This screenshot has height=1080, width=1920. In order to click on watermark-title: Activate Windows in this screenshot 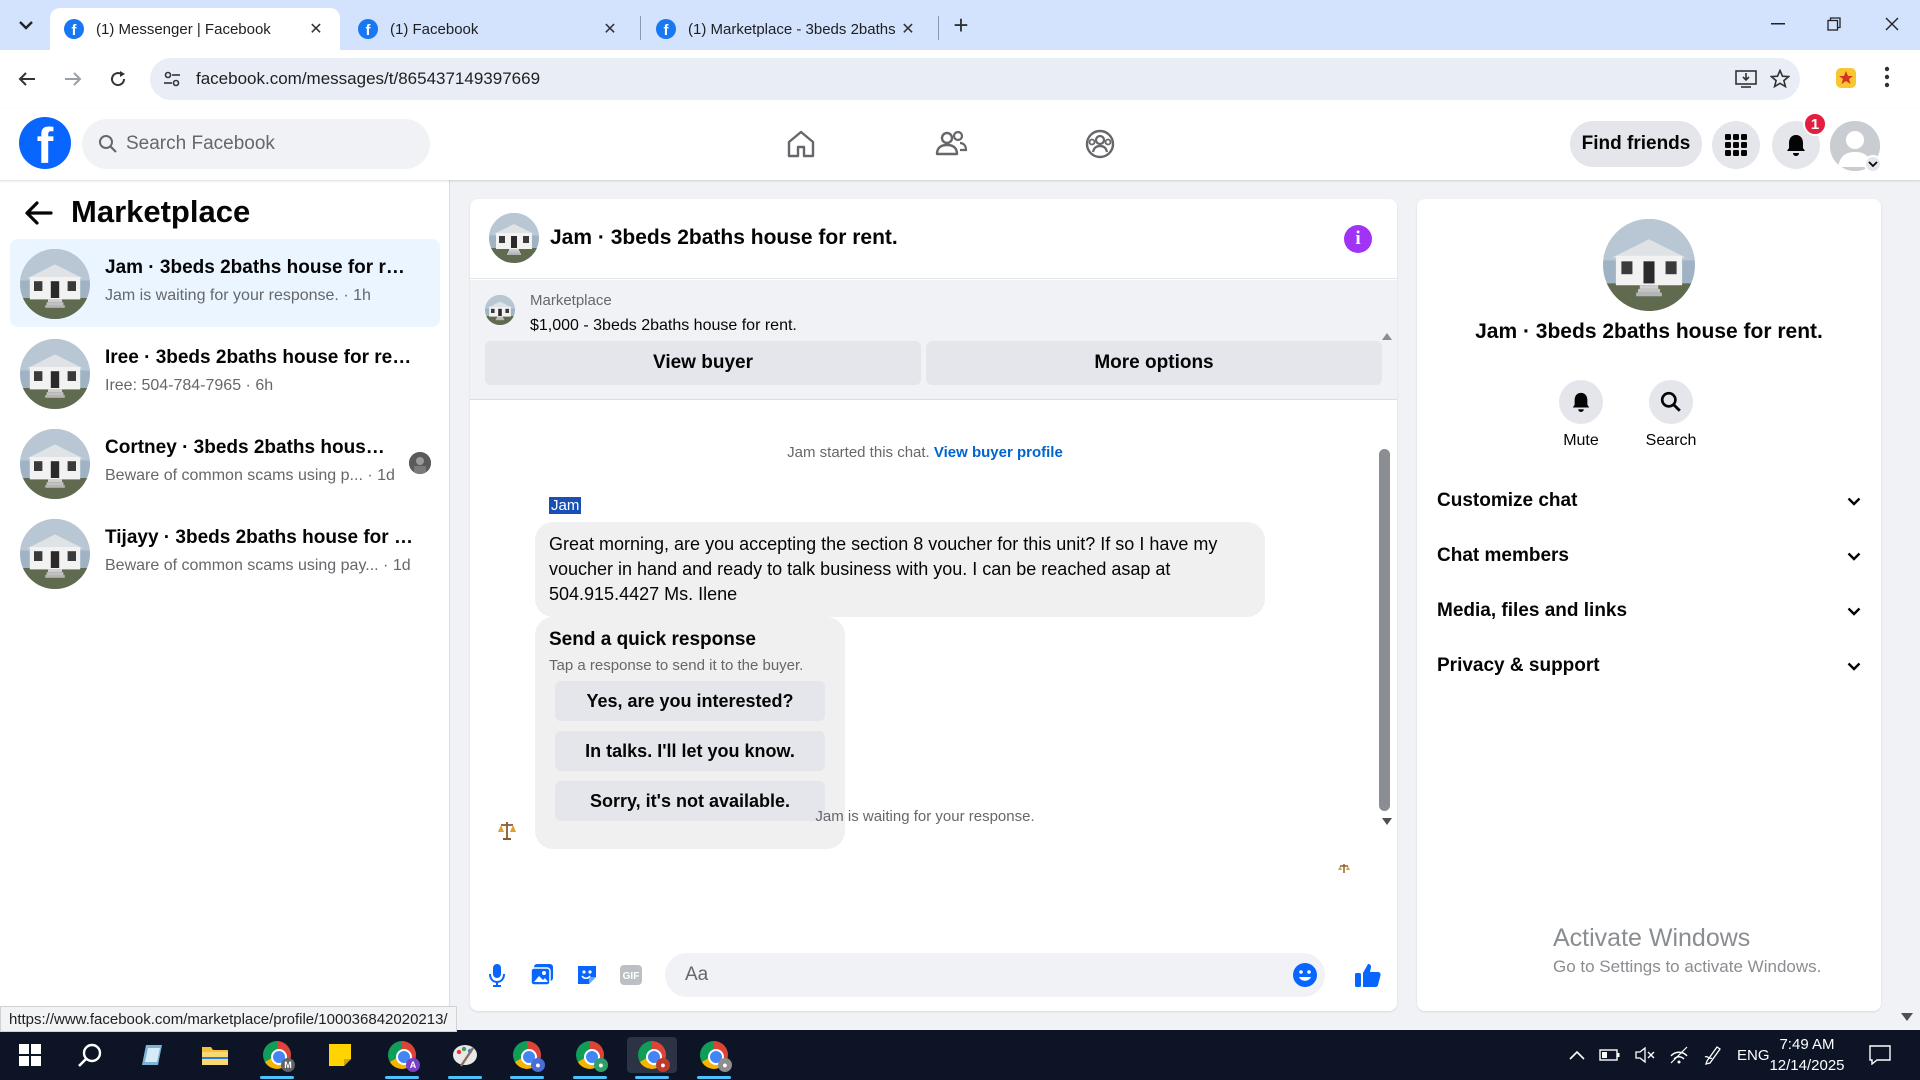, I will do `click(1652, 938)`.